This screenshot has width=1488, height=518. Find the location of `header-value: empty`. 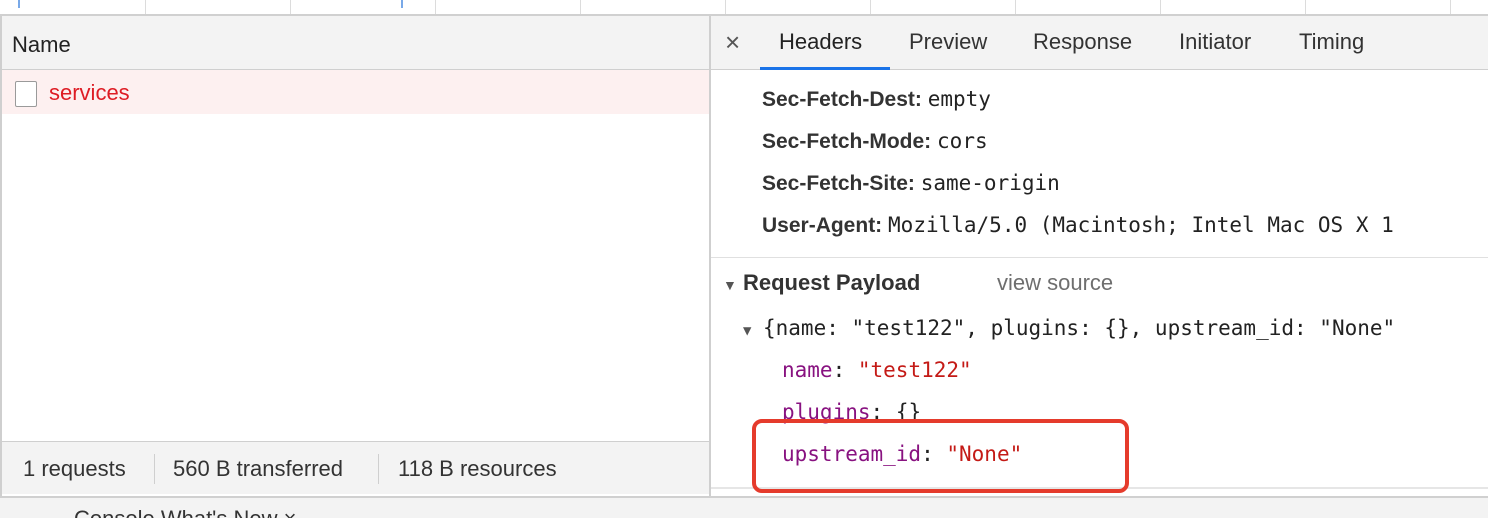

header-value: empty is located at coordinates (959, 99).